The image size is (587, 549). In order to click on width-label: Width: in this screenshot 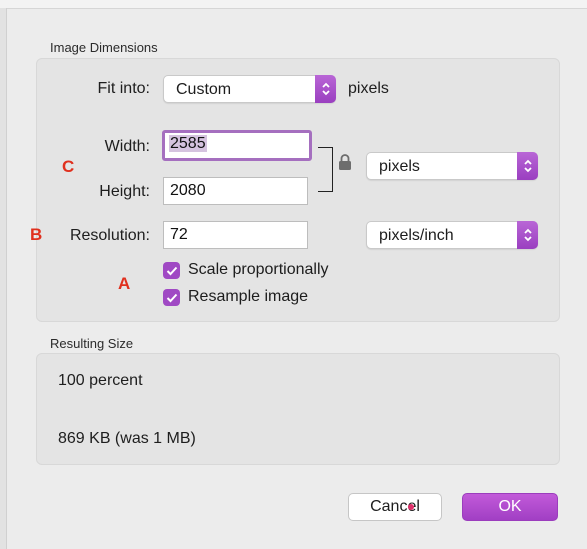, I will do `click(127, 146)`.